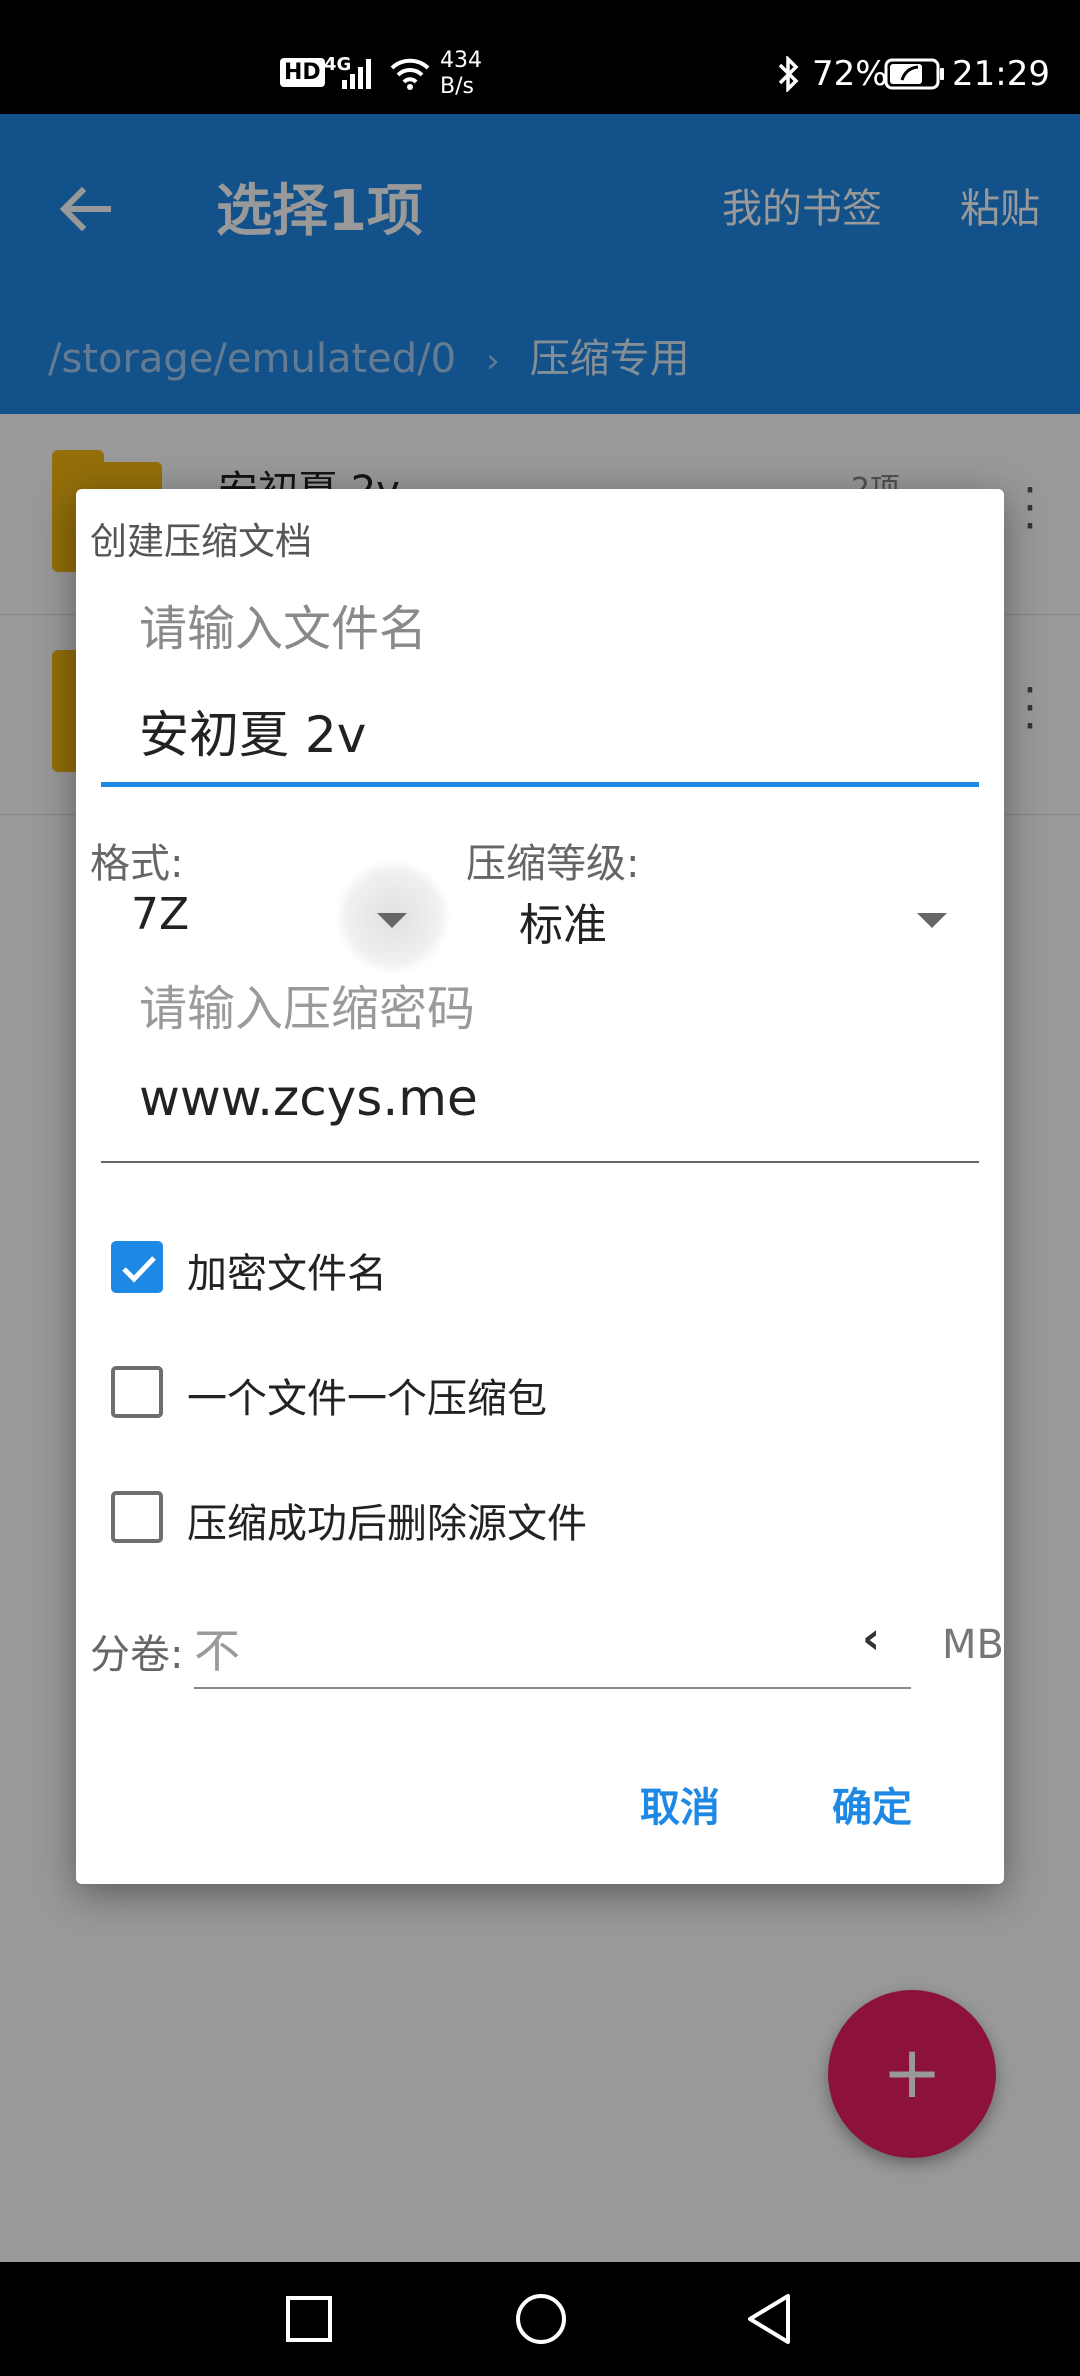 The width and height of the screenshot is (1080, 2376). What do you see at coordinates (201, 541) in the screenshot?
I see `dialog-title: 创建压缩文档` at bounding box center [201, 541].